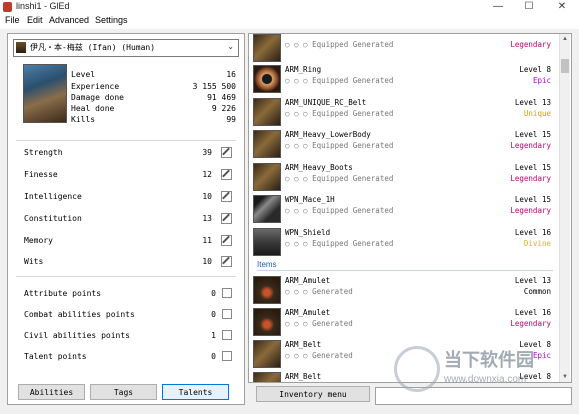 This screenshot has width=579, height=414. What do you see at coordinates (126, 219) in the screenshot?
I see `attribute-row-constitution: Constitution 13` at bounding box center [126, 219].